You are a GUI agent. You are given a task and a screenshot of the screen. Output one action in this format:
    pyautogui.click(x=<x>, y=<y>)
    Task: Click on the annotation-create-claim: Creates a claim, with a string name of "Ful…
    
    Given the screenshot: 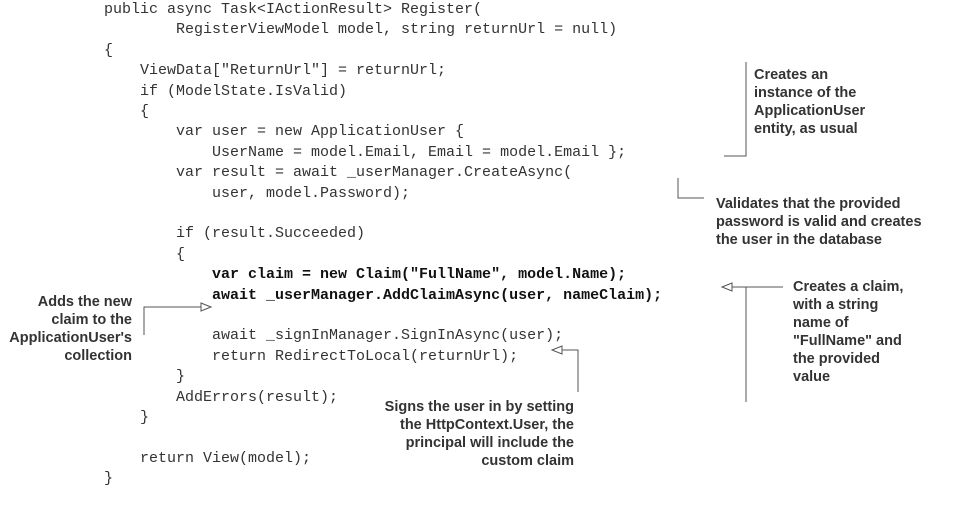 What is the action you would take?
    pyautogui.click(x=848, y=332)
    